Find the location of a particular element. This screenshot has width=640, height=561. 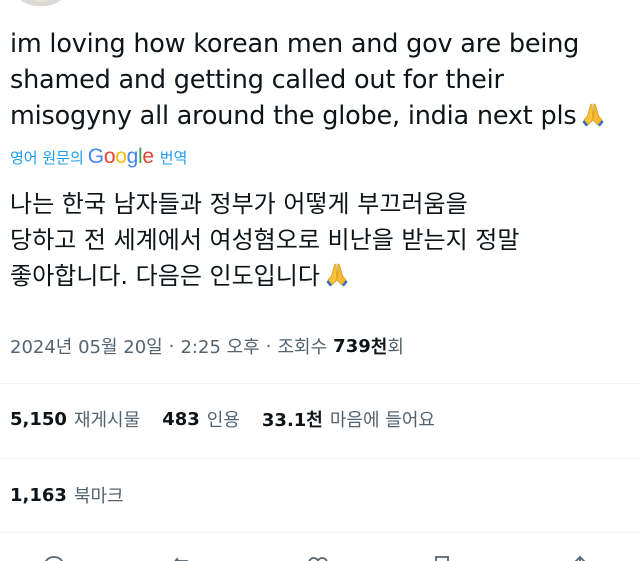

engagement-stats: 5,150 재게시물 483 인용 33.1천 마음에 들어요 is located at coordinates (233, 419).